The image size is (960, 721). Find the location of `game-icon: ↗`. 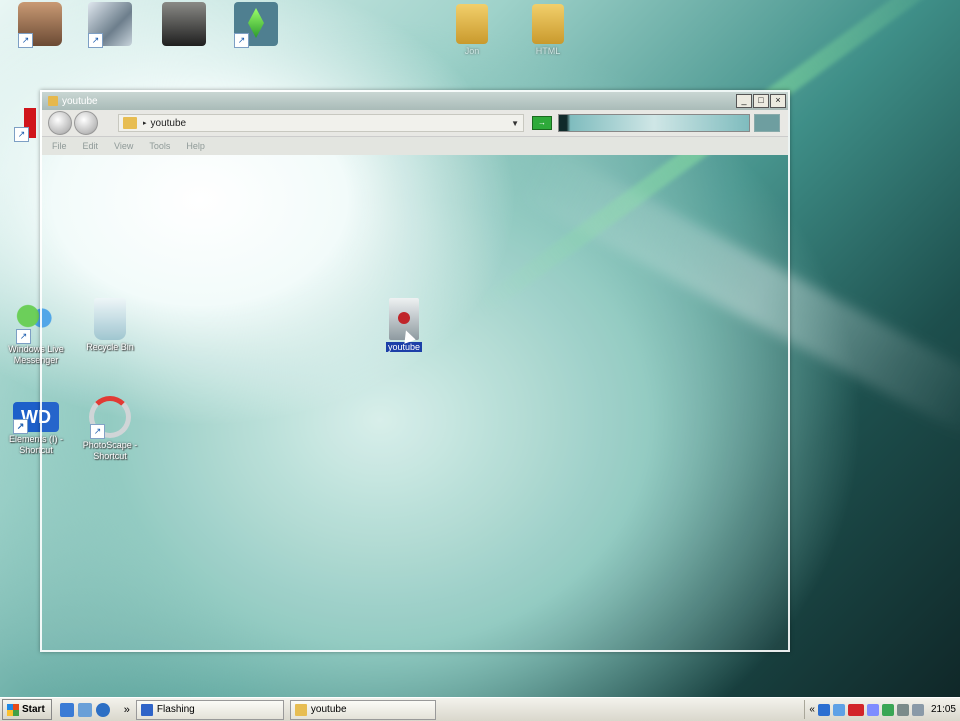

game-icon: ↗ is located at coordinates (110, 25).